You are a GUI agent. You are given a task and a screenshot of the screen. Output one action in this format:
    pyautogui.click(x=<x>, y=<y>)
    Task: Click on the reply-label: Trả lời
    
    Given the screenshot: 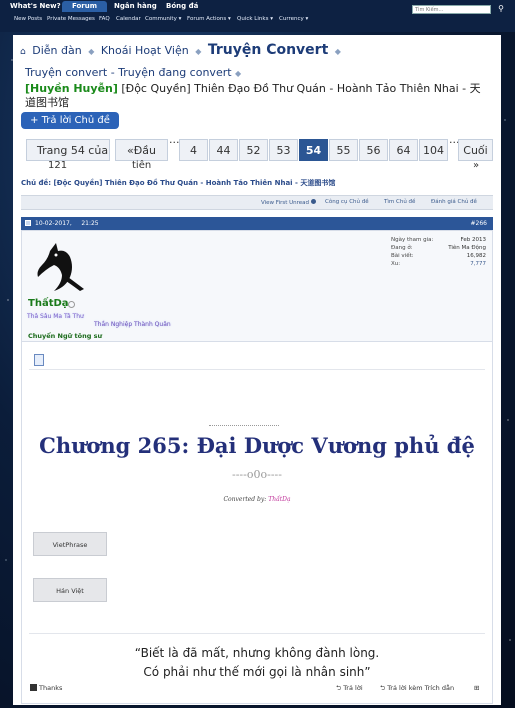 What is the action you would take?
    pyautogui.click(x=353, y=688)
    